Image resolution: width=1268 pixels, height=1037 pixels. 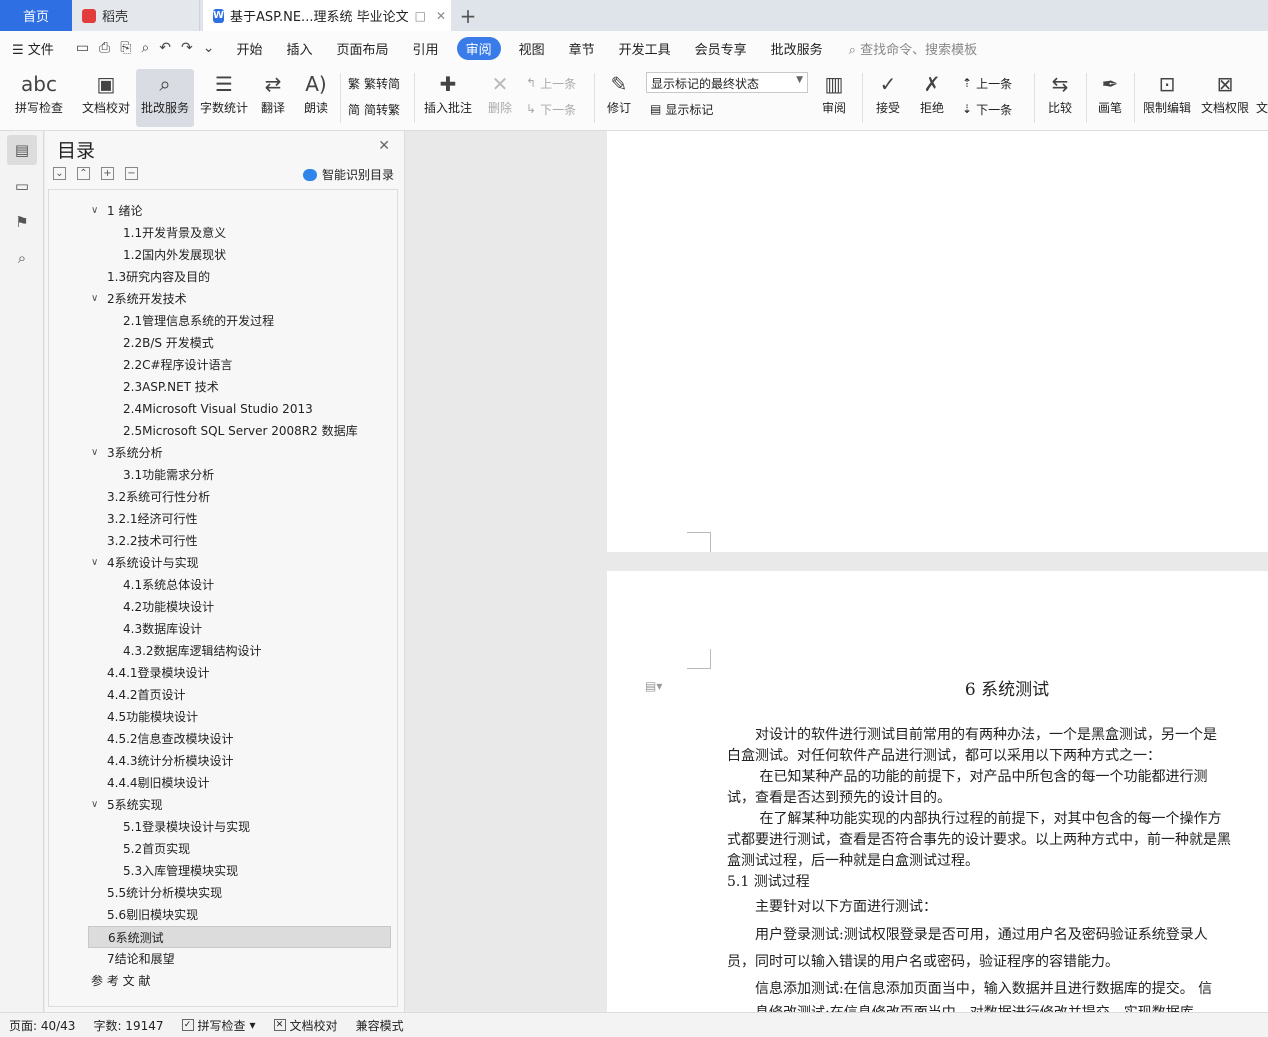 I want to click on restrict-editing-button: ⊡ 限制编辑, so click(x=1167, y=98).